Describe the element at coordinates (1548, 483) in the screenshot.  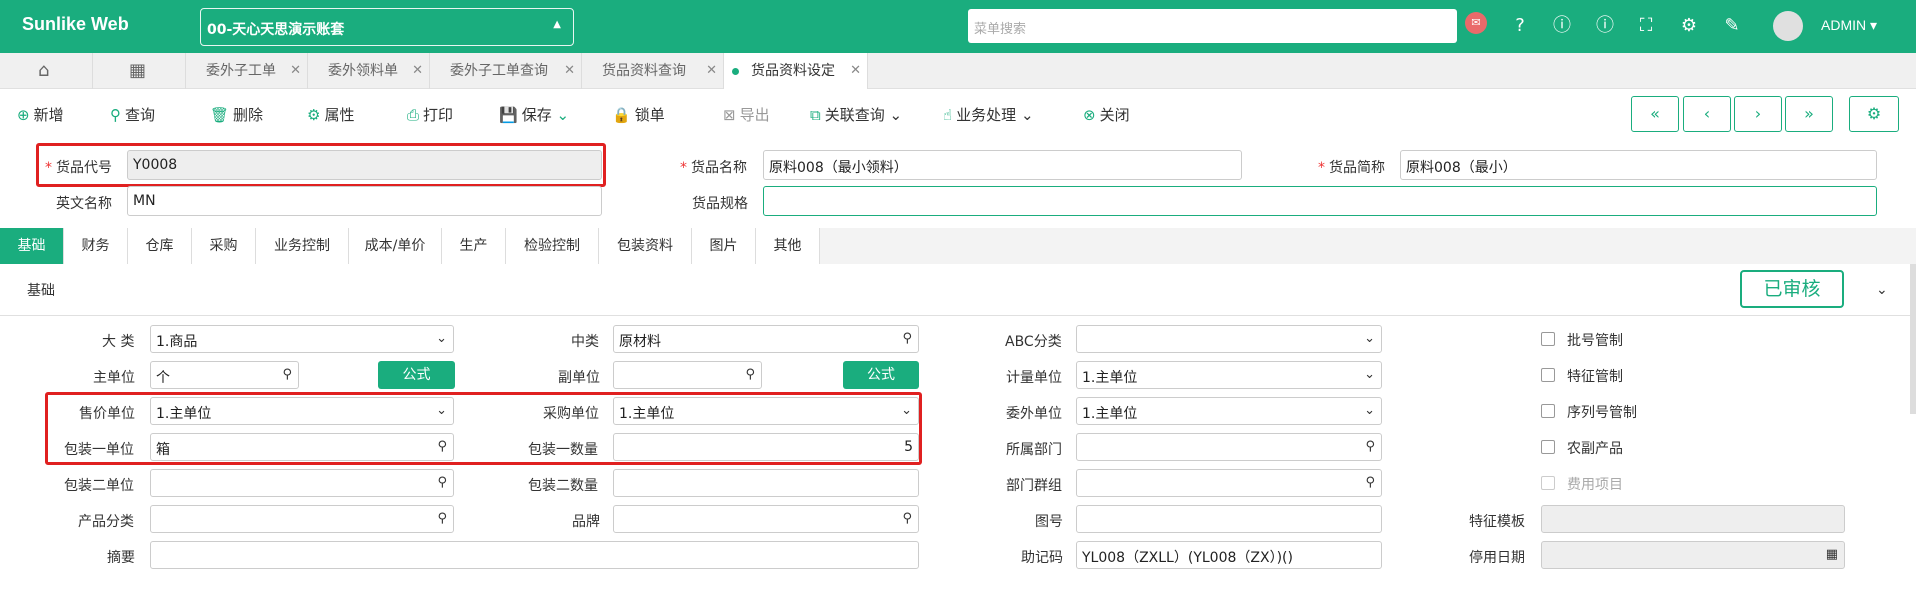
I see `fee-checkbox` at that location.